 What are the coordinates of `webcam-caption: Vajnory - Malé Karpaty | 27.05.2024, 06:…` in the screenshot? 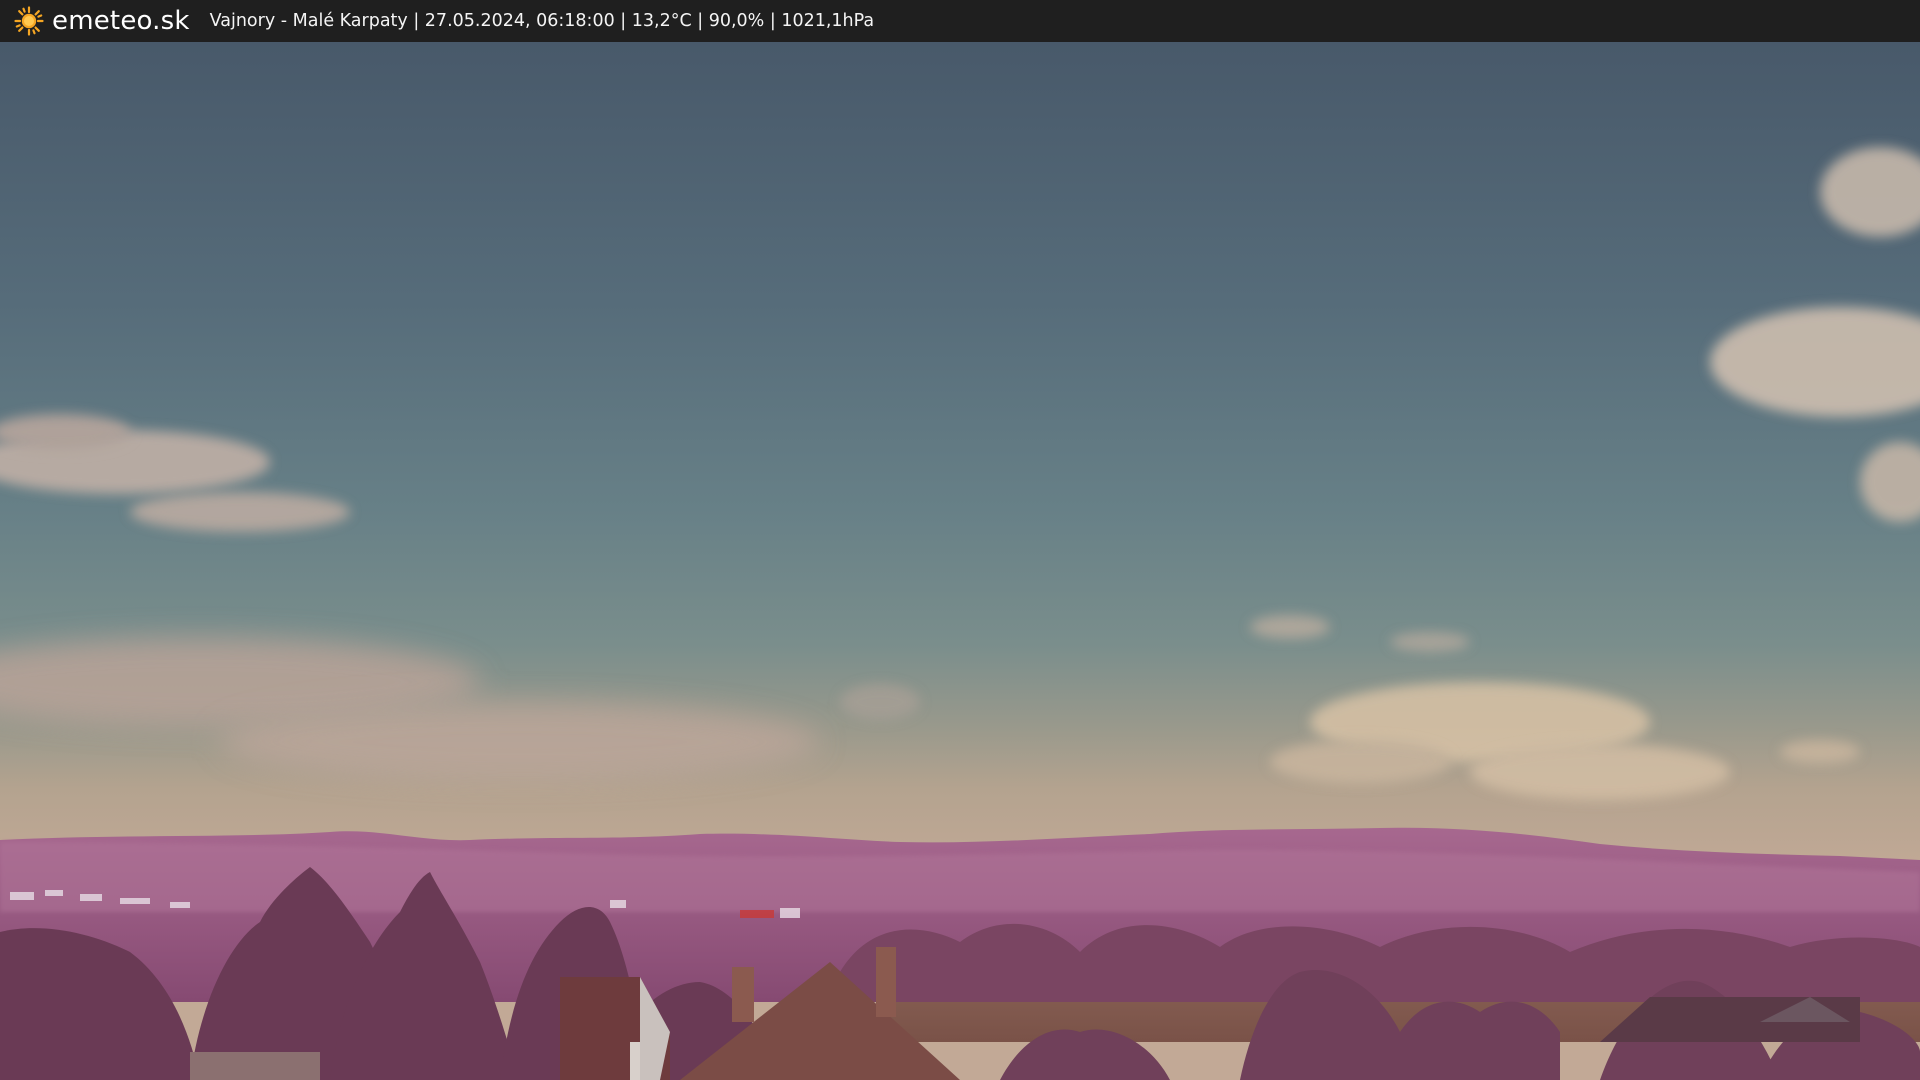 It's located at (542, 21).